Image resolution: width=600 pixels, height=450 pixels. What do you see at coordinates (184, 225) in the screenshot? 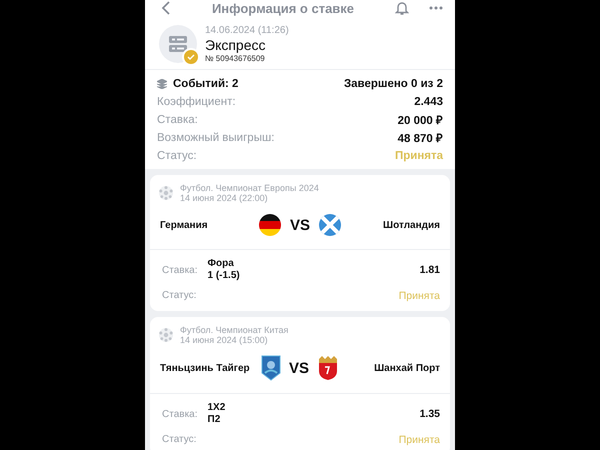
I see `home-team: Германия` at bounding box center [184, 225].